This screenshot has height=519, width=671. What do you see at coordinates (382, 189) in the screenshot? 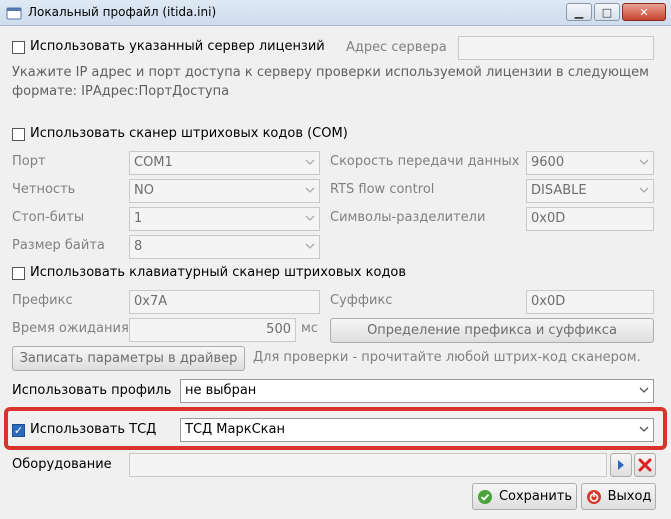
I see `rts-label: RTS flow control` at bounding box center [382, 189].